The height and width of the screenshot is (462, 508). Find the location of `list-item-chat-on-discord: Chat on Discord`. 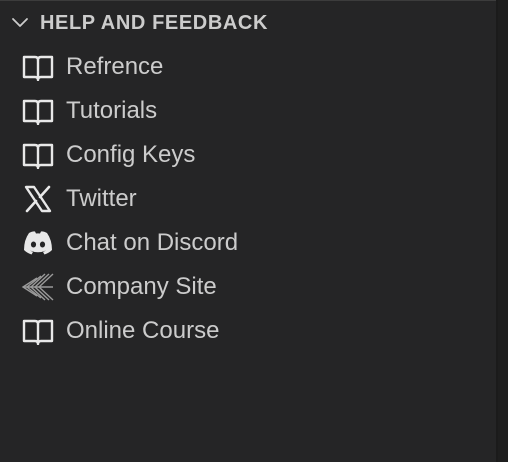

list-item-chat-on-discord: Chat on Discord is located at coordinates (248, 243).